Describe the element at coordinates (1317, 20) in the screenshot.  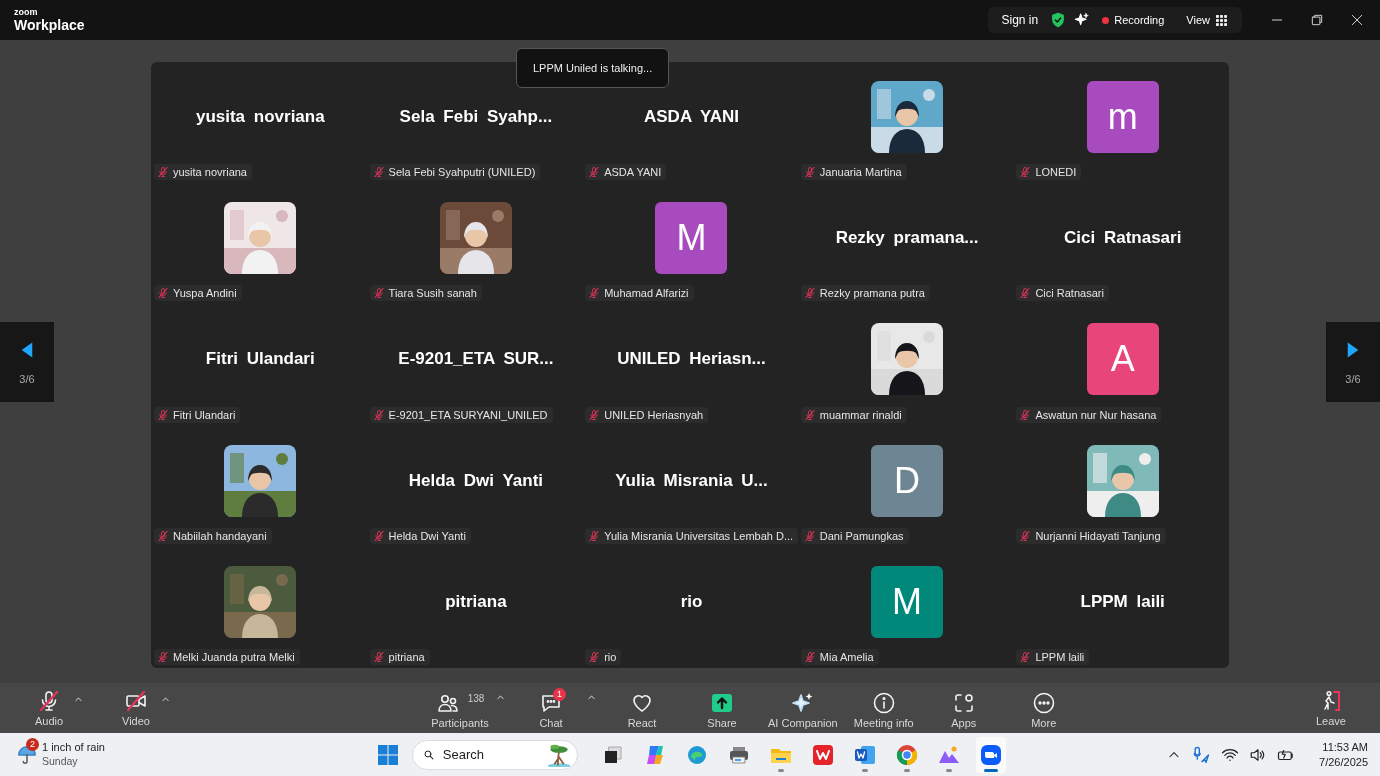
I see `restore-icon` at that location.